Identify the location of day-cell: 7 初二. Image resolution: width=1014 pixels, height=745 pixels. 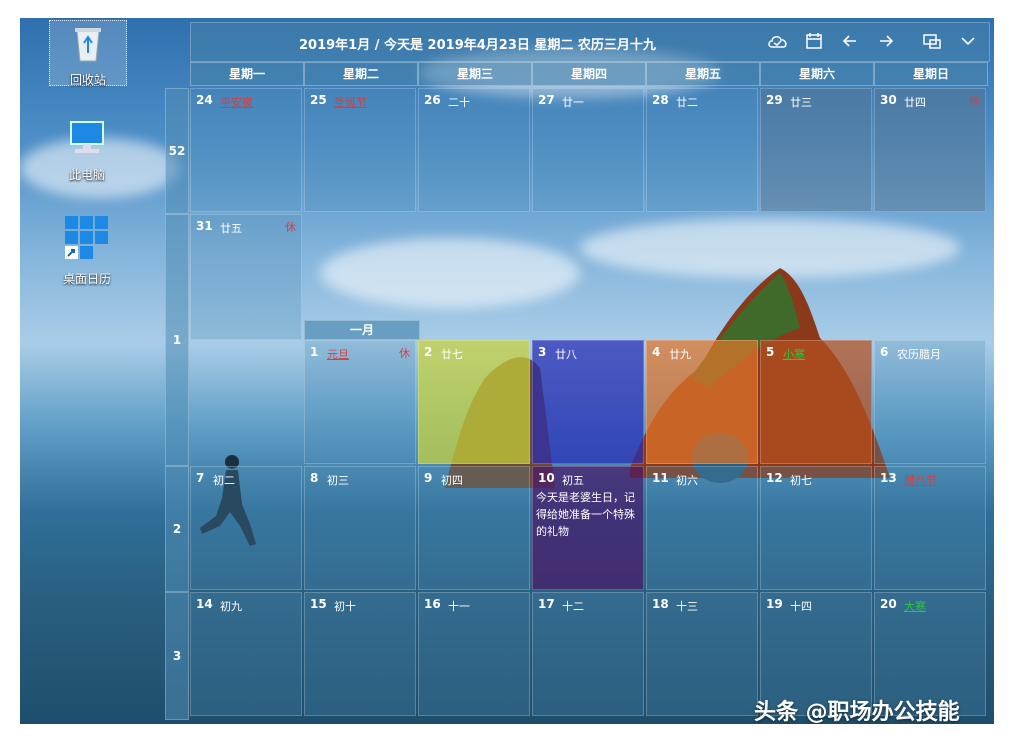
(246, 528).